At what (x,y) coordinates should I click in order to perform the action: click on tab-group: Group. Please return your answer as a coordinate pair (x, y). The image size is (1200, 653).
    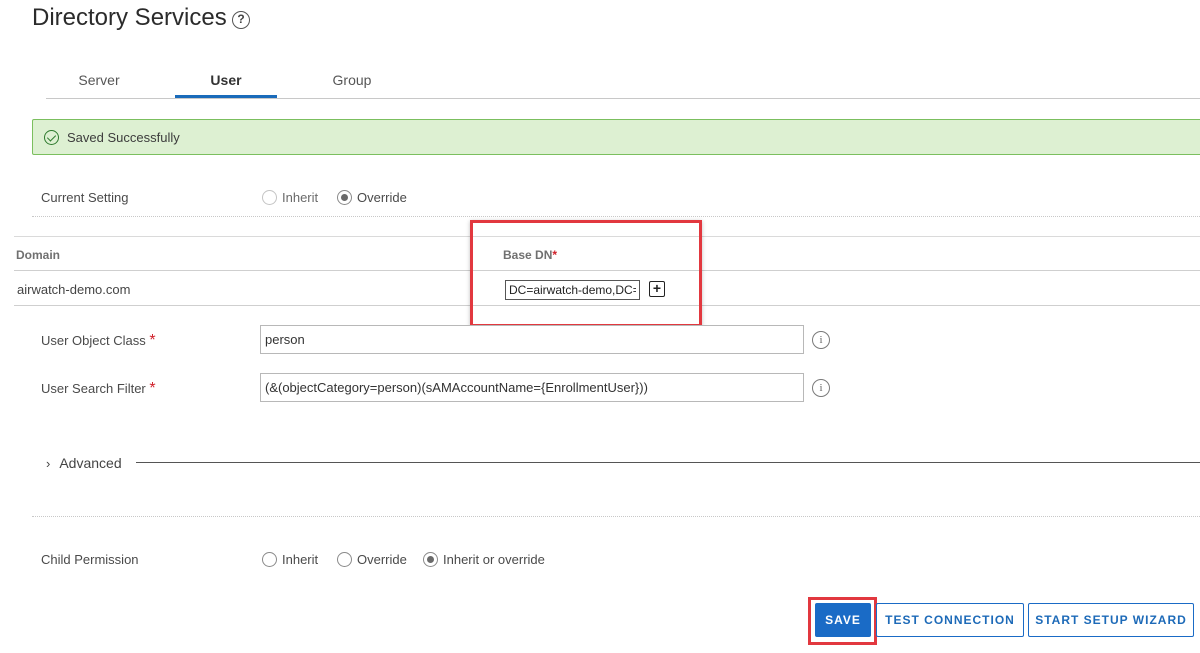
    Looking at the image, I should click on (352, 84).